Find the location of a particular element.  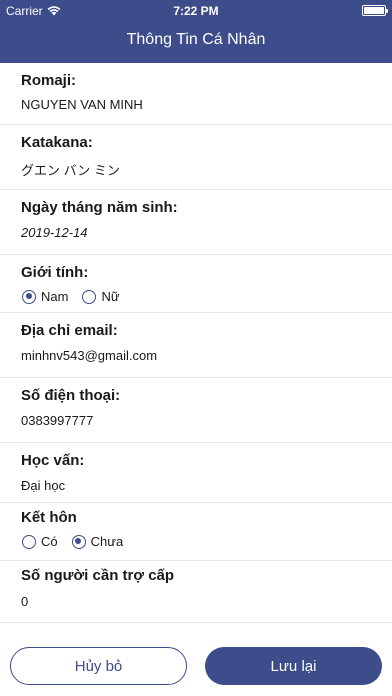

gender-radio-group: Nam Nữ is located at coordinates (71, 296).